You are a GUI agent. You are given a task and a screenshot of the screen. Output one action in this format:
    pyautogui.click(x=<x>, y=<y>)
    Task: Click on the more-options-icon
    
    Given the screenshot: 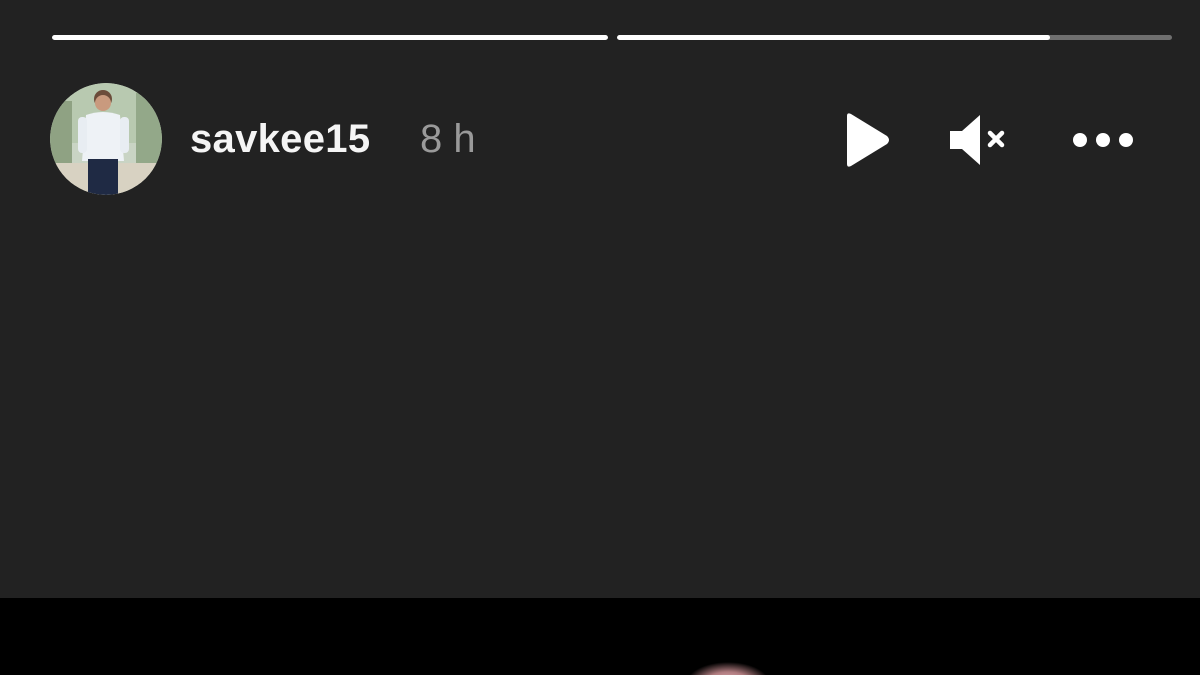 What is the action you would take?
    pyautogui.click(x=1103, y=140)
    